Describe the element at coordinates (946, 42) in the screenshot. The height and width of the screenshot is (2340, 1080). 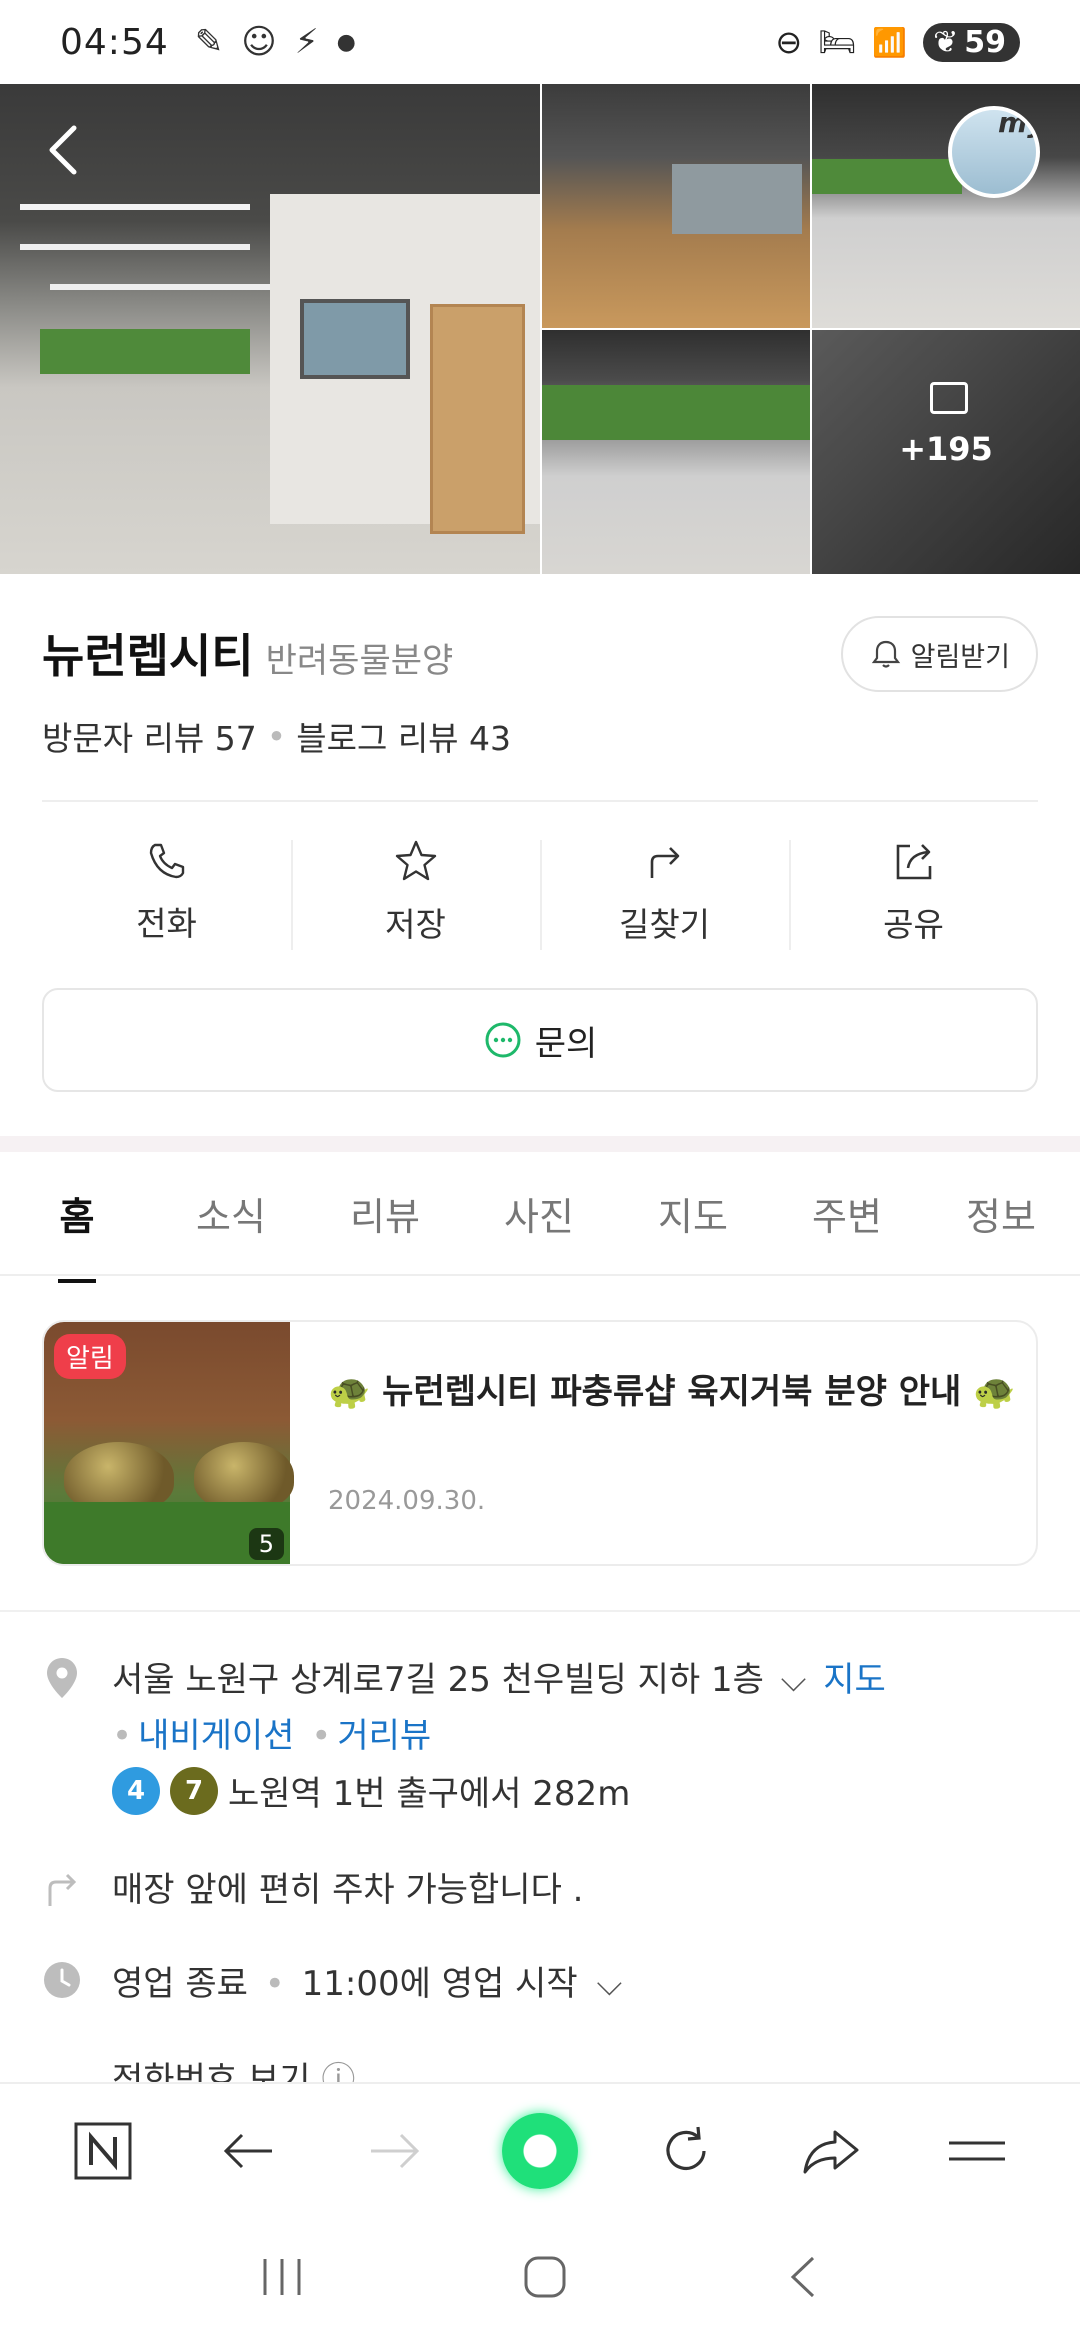
I see `leaf-icon: ❦` at that location.